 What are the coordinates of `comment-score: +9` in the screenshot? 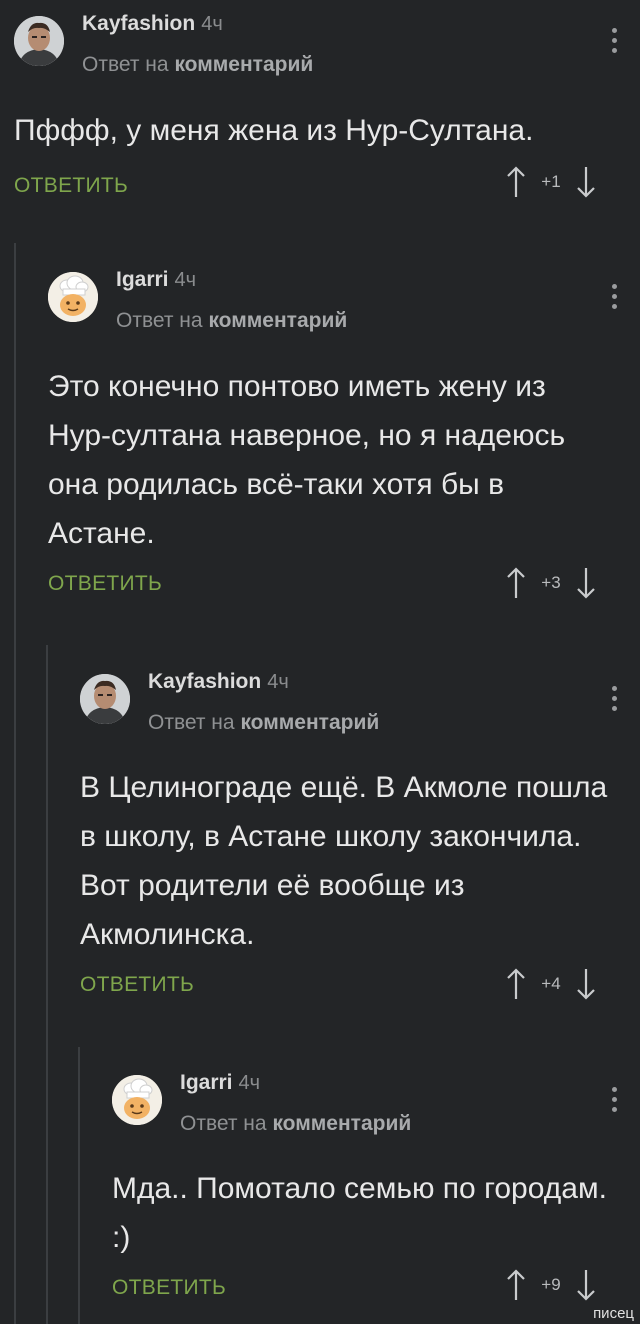 It's located at (551, 1284).